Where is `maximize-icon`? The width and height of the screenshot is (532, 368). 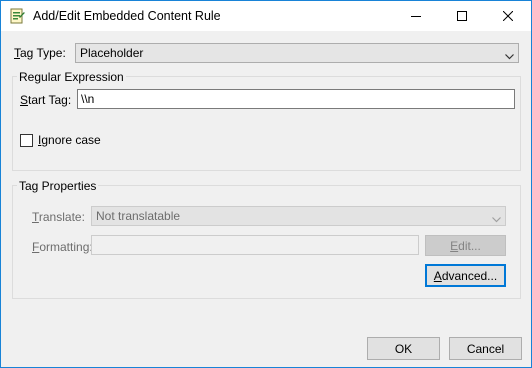 maximize-icon is located at coordinates (462, 16).